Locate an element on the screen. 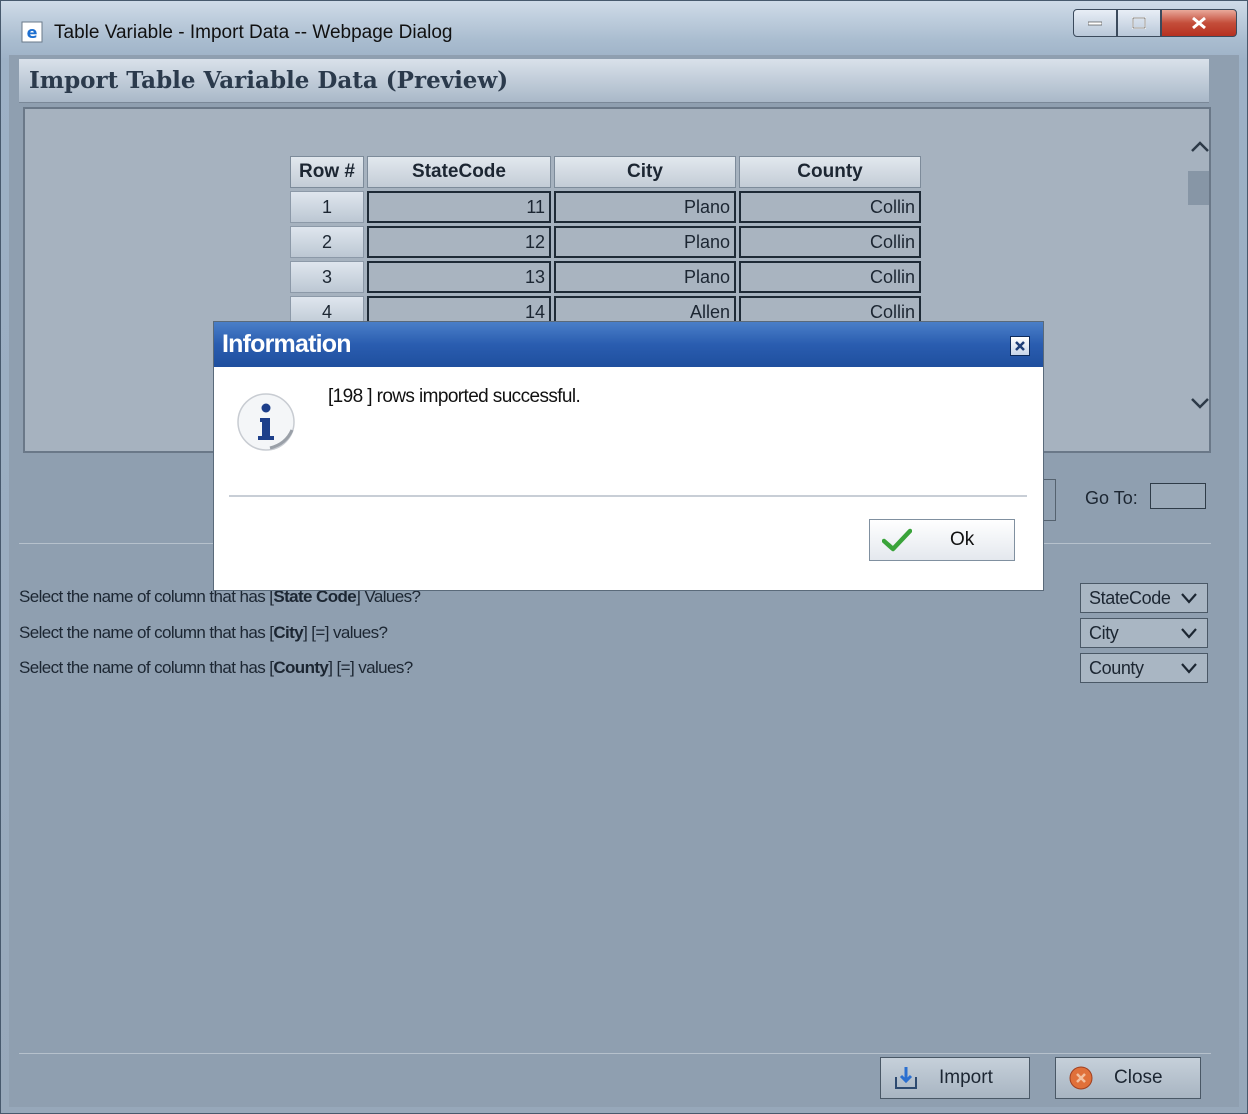 This screenshot has height=1114, width=1248. checkmark-icon is located at coordinates (897, 540).